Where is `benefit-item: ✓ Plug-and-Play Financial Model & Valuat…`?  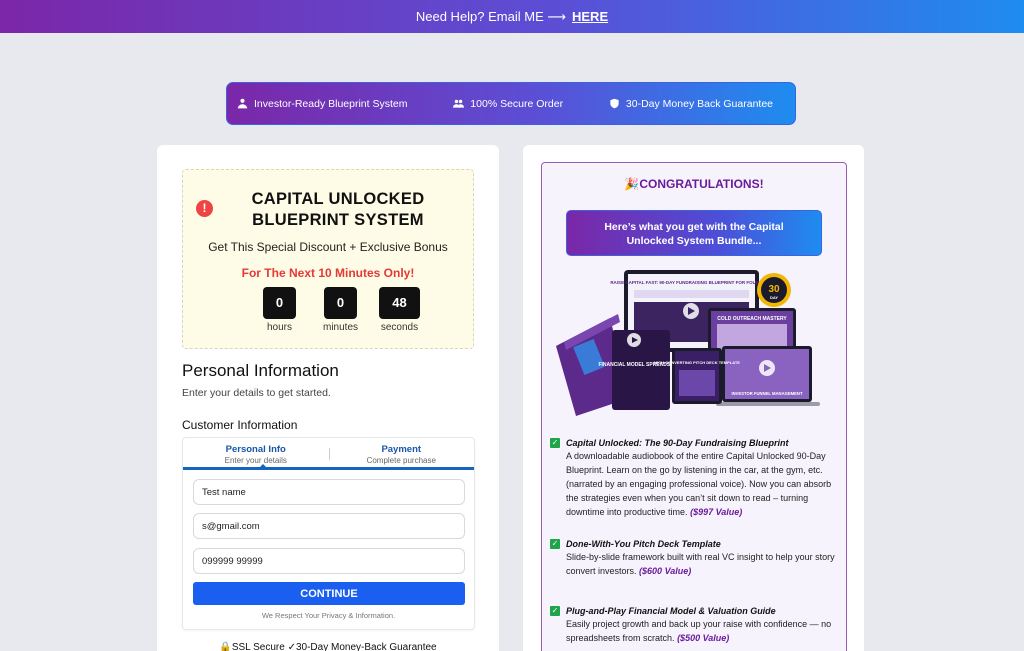
benefit-item: ✓ Plug-and-Play Financial Model & Valuat… is located at coordinates (695, 625).